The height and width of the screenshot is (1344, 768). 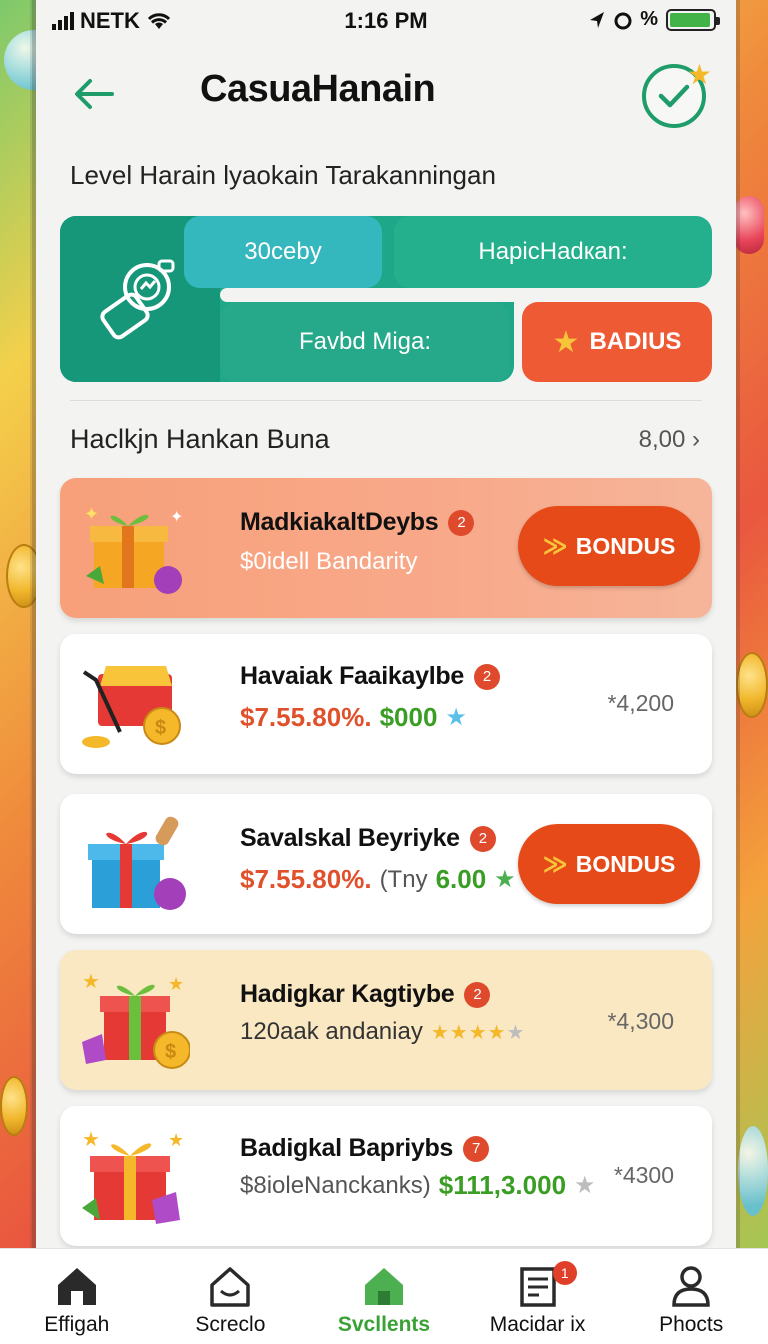 What do you see at coordinates (77, 1324) in the screenshot?
I see `nav-label: Effigah` at bounding box center [77, 1324].